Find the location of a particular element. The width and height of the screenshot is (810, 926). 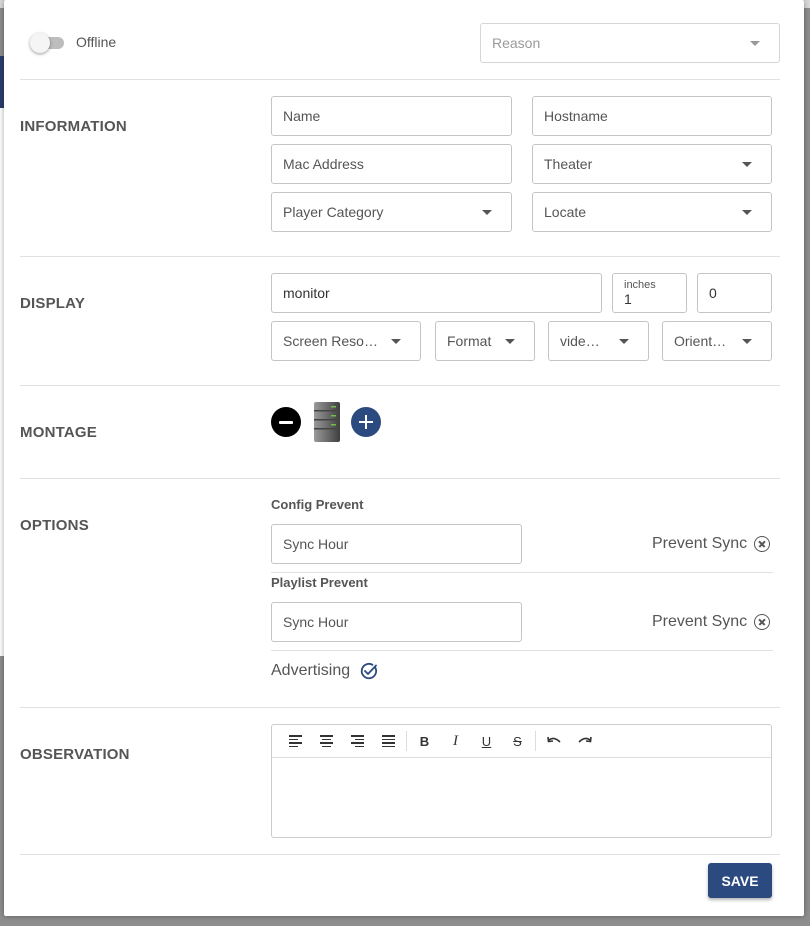

offline-label: Offline is located at coordinates (96, 42).